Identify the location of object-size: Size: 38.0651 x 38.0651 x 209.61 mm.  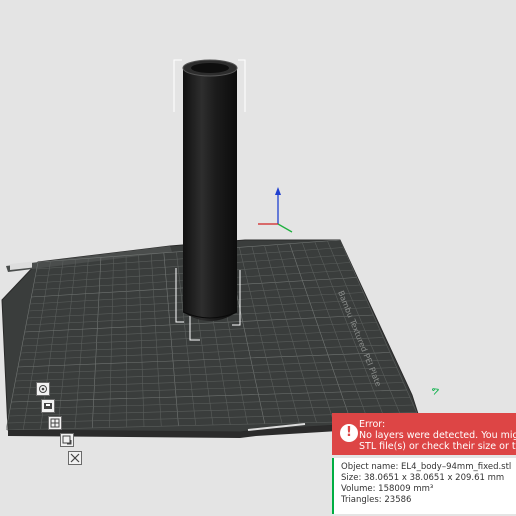
(423, 478).